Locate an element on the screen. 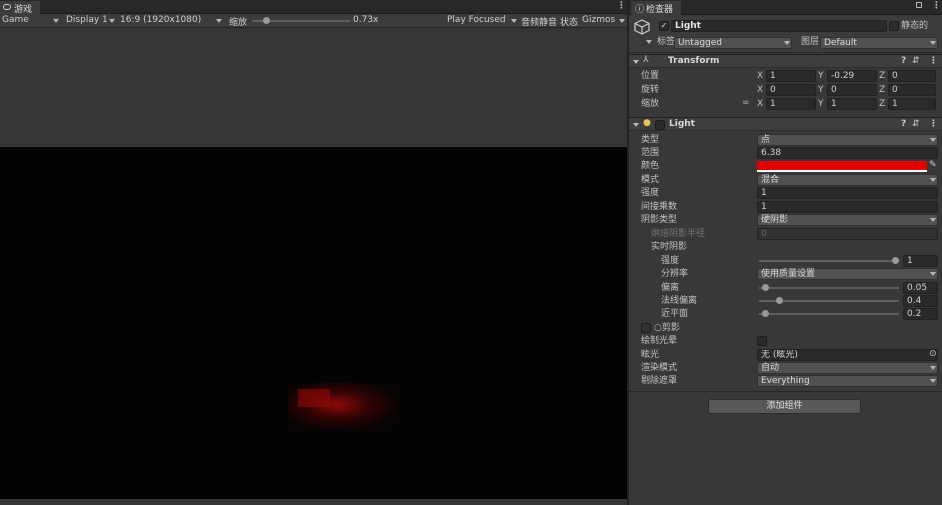 This screenshot has height=505, width=942. tab-game: 游戏 is located at coordinates (20, 8).